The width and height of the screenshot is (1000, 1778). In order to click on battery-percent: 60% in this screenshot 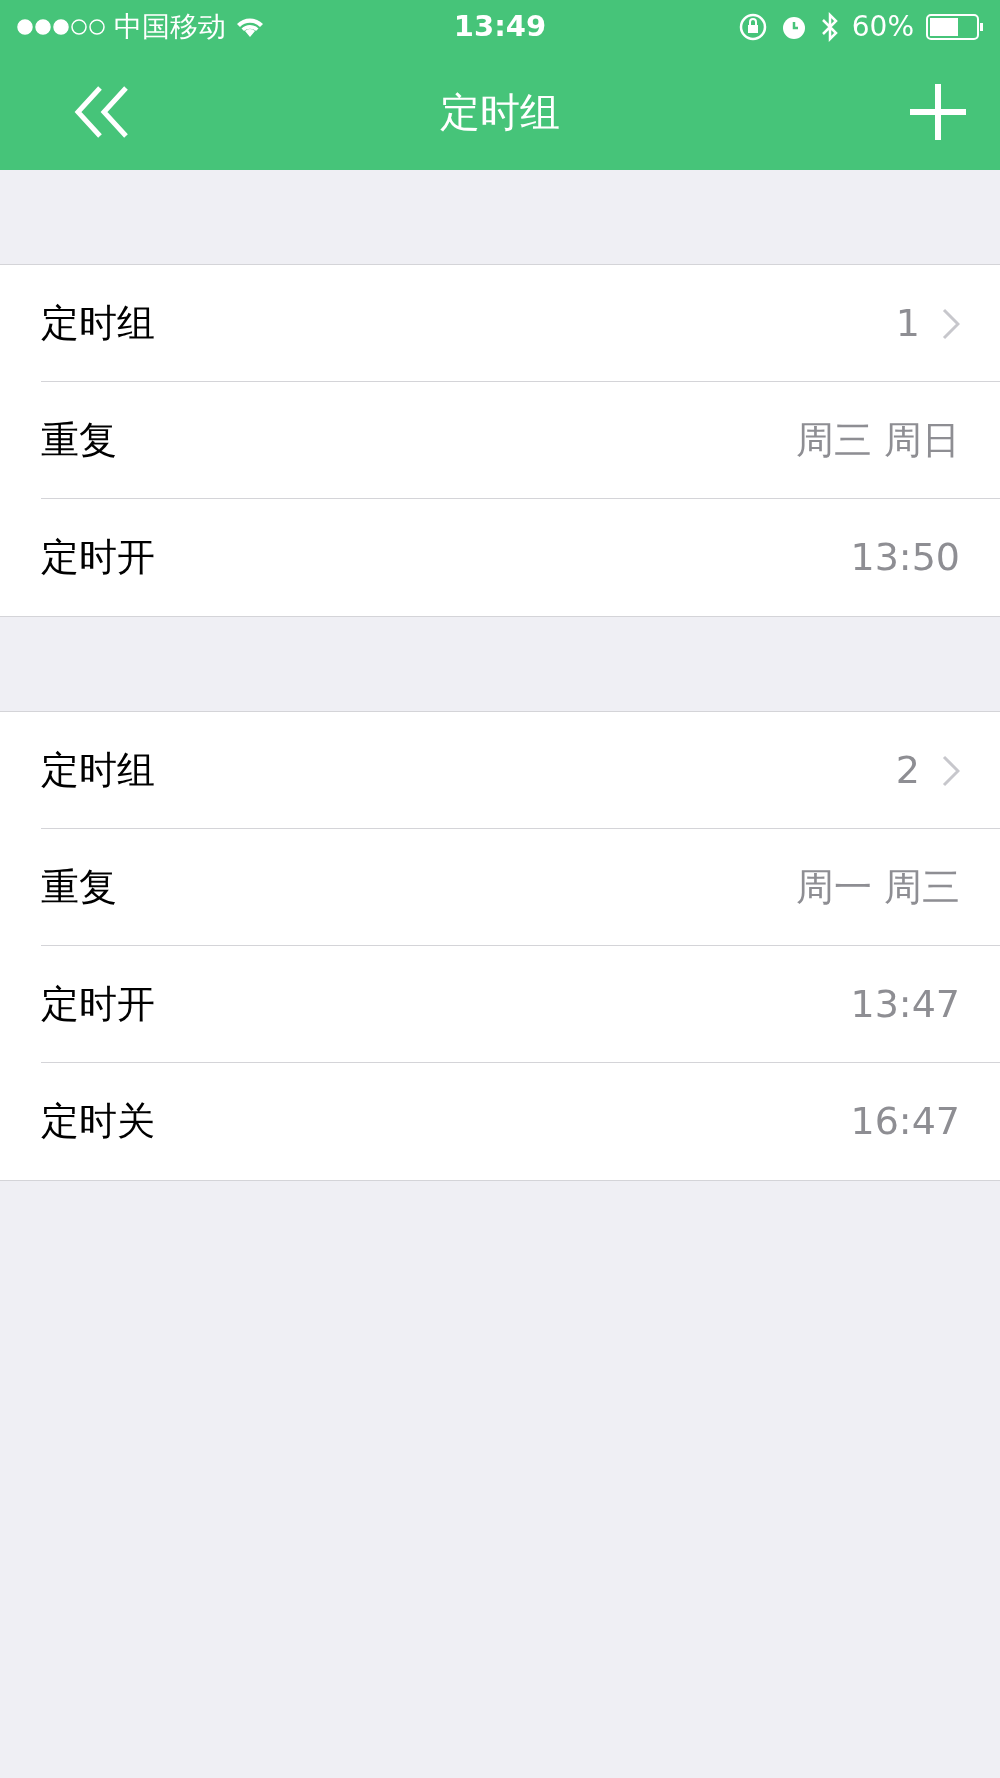, I will do `click(882, 27)`.